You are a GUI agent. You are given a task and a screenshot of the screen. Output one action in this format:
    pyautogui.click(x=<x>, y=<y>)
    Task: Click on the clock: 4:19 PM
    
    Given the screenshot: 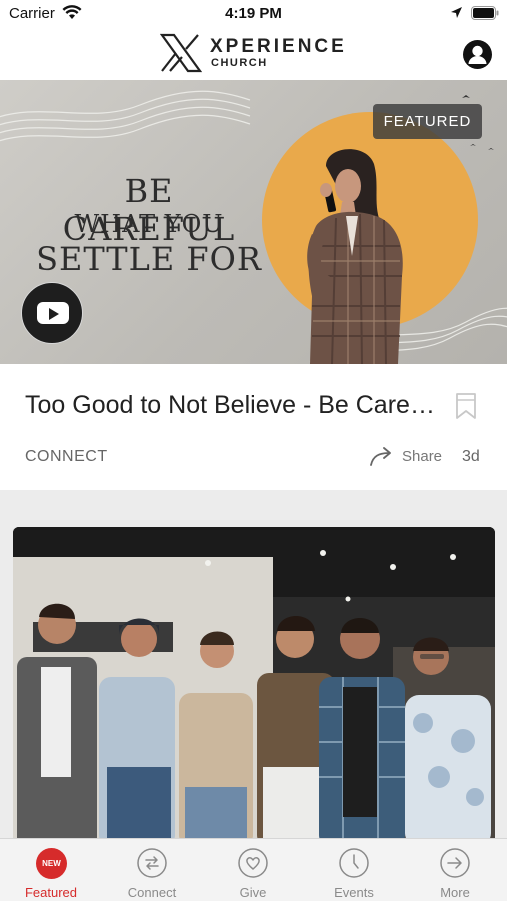 What is the action you would take?
    pyautogui.click(x=253, y=13)
    